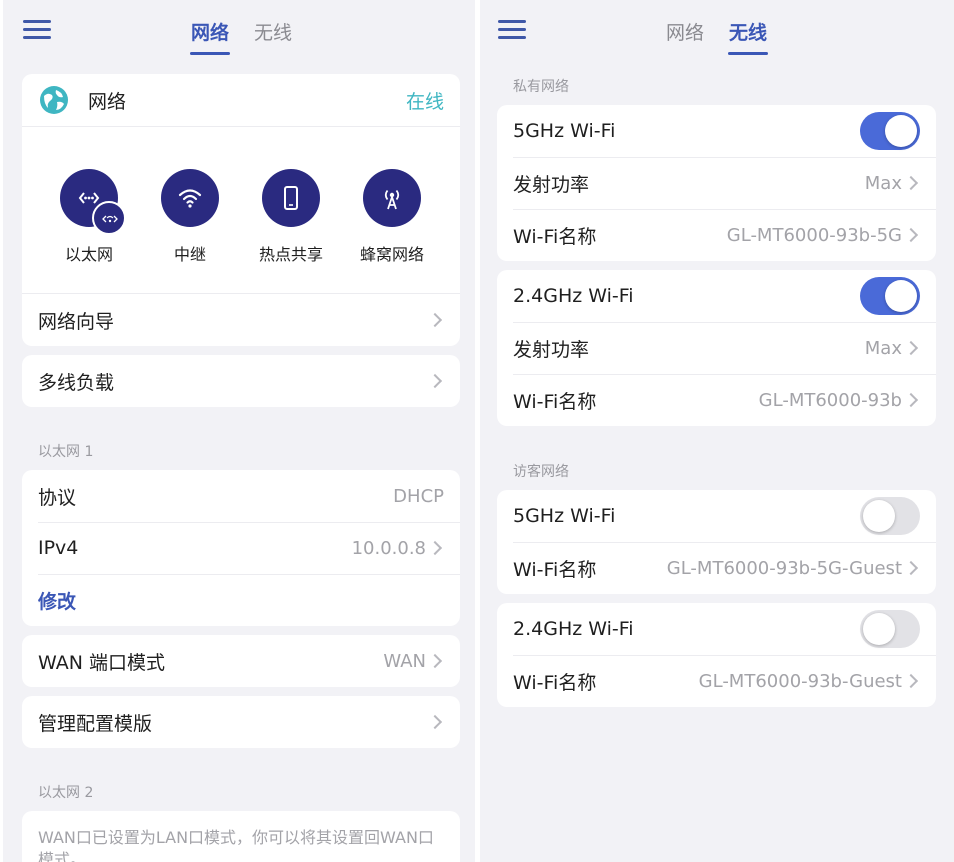  What do you see at coordinates (564, 516) in the screenshot?
I see `band-label: 5GHz Wi-Fi` at bounding box center [564, 516].